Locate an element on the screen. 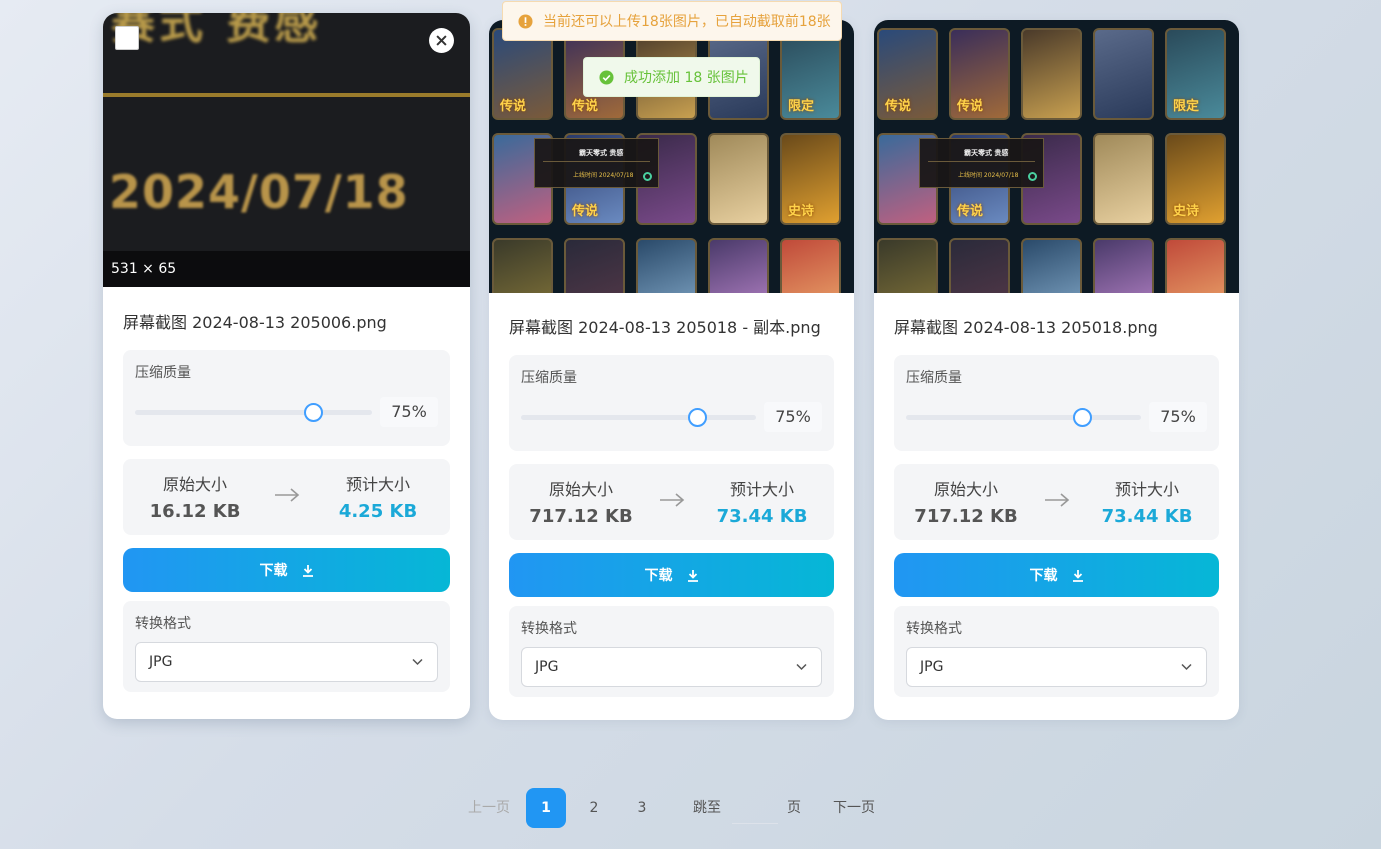 This screenshot has width=1381, height=849. page-button-2: 2 is located at coordinates (594, 808).